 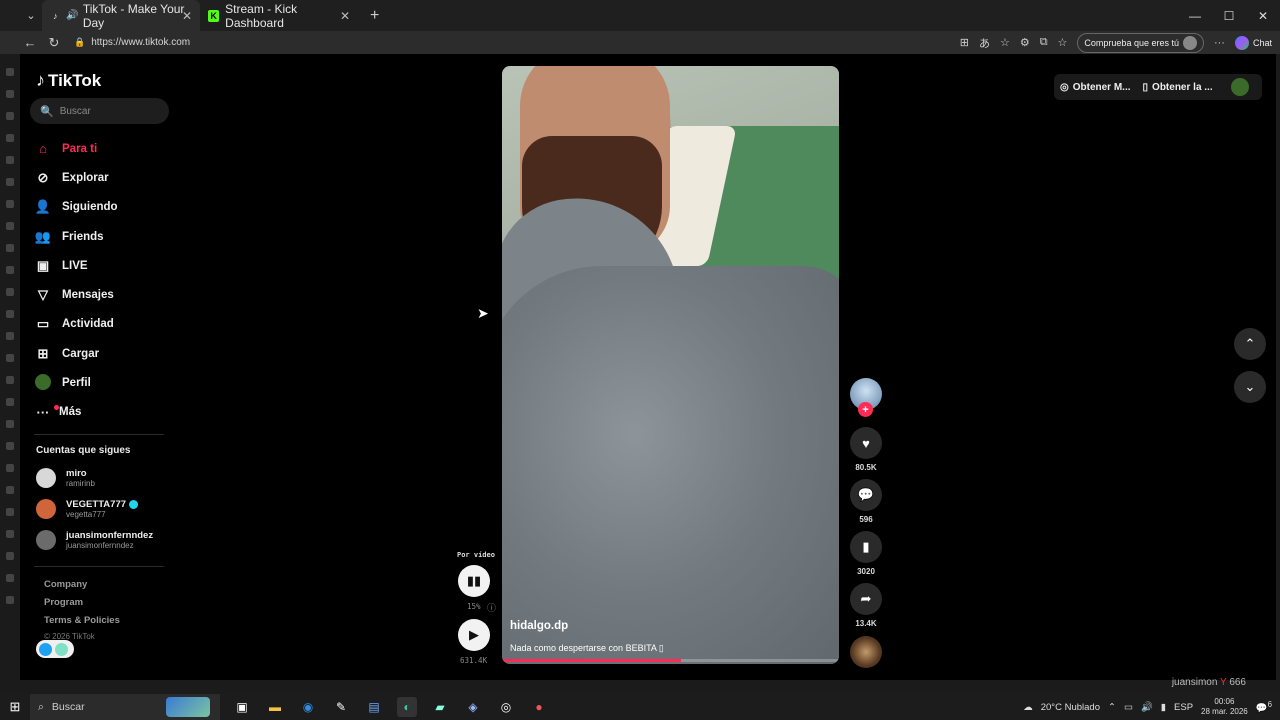 What do you see at coordinates (68, 80) in the screenshot?
I see `tiktok-logo: ♪ TikTok` at bounding box center [68, 80].